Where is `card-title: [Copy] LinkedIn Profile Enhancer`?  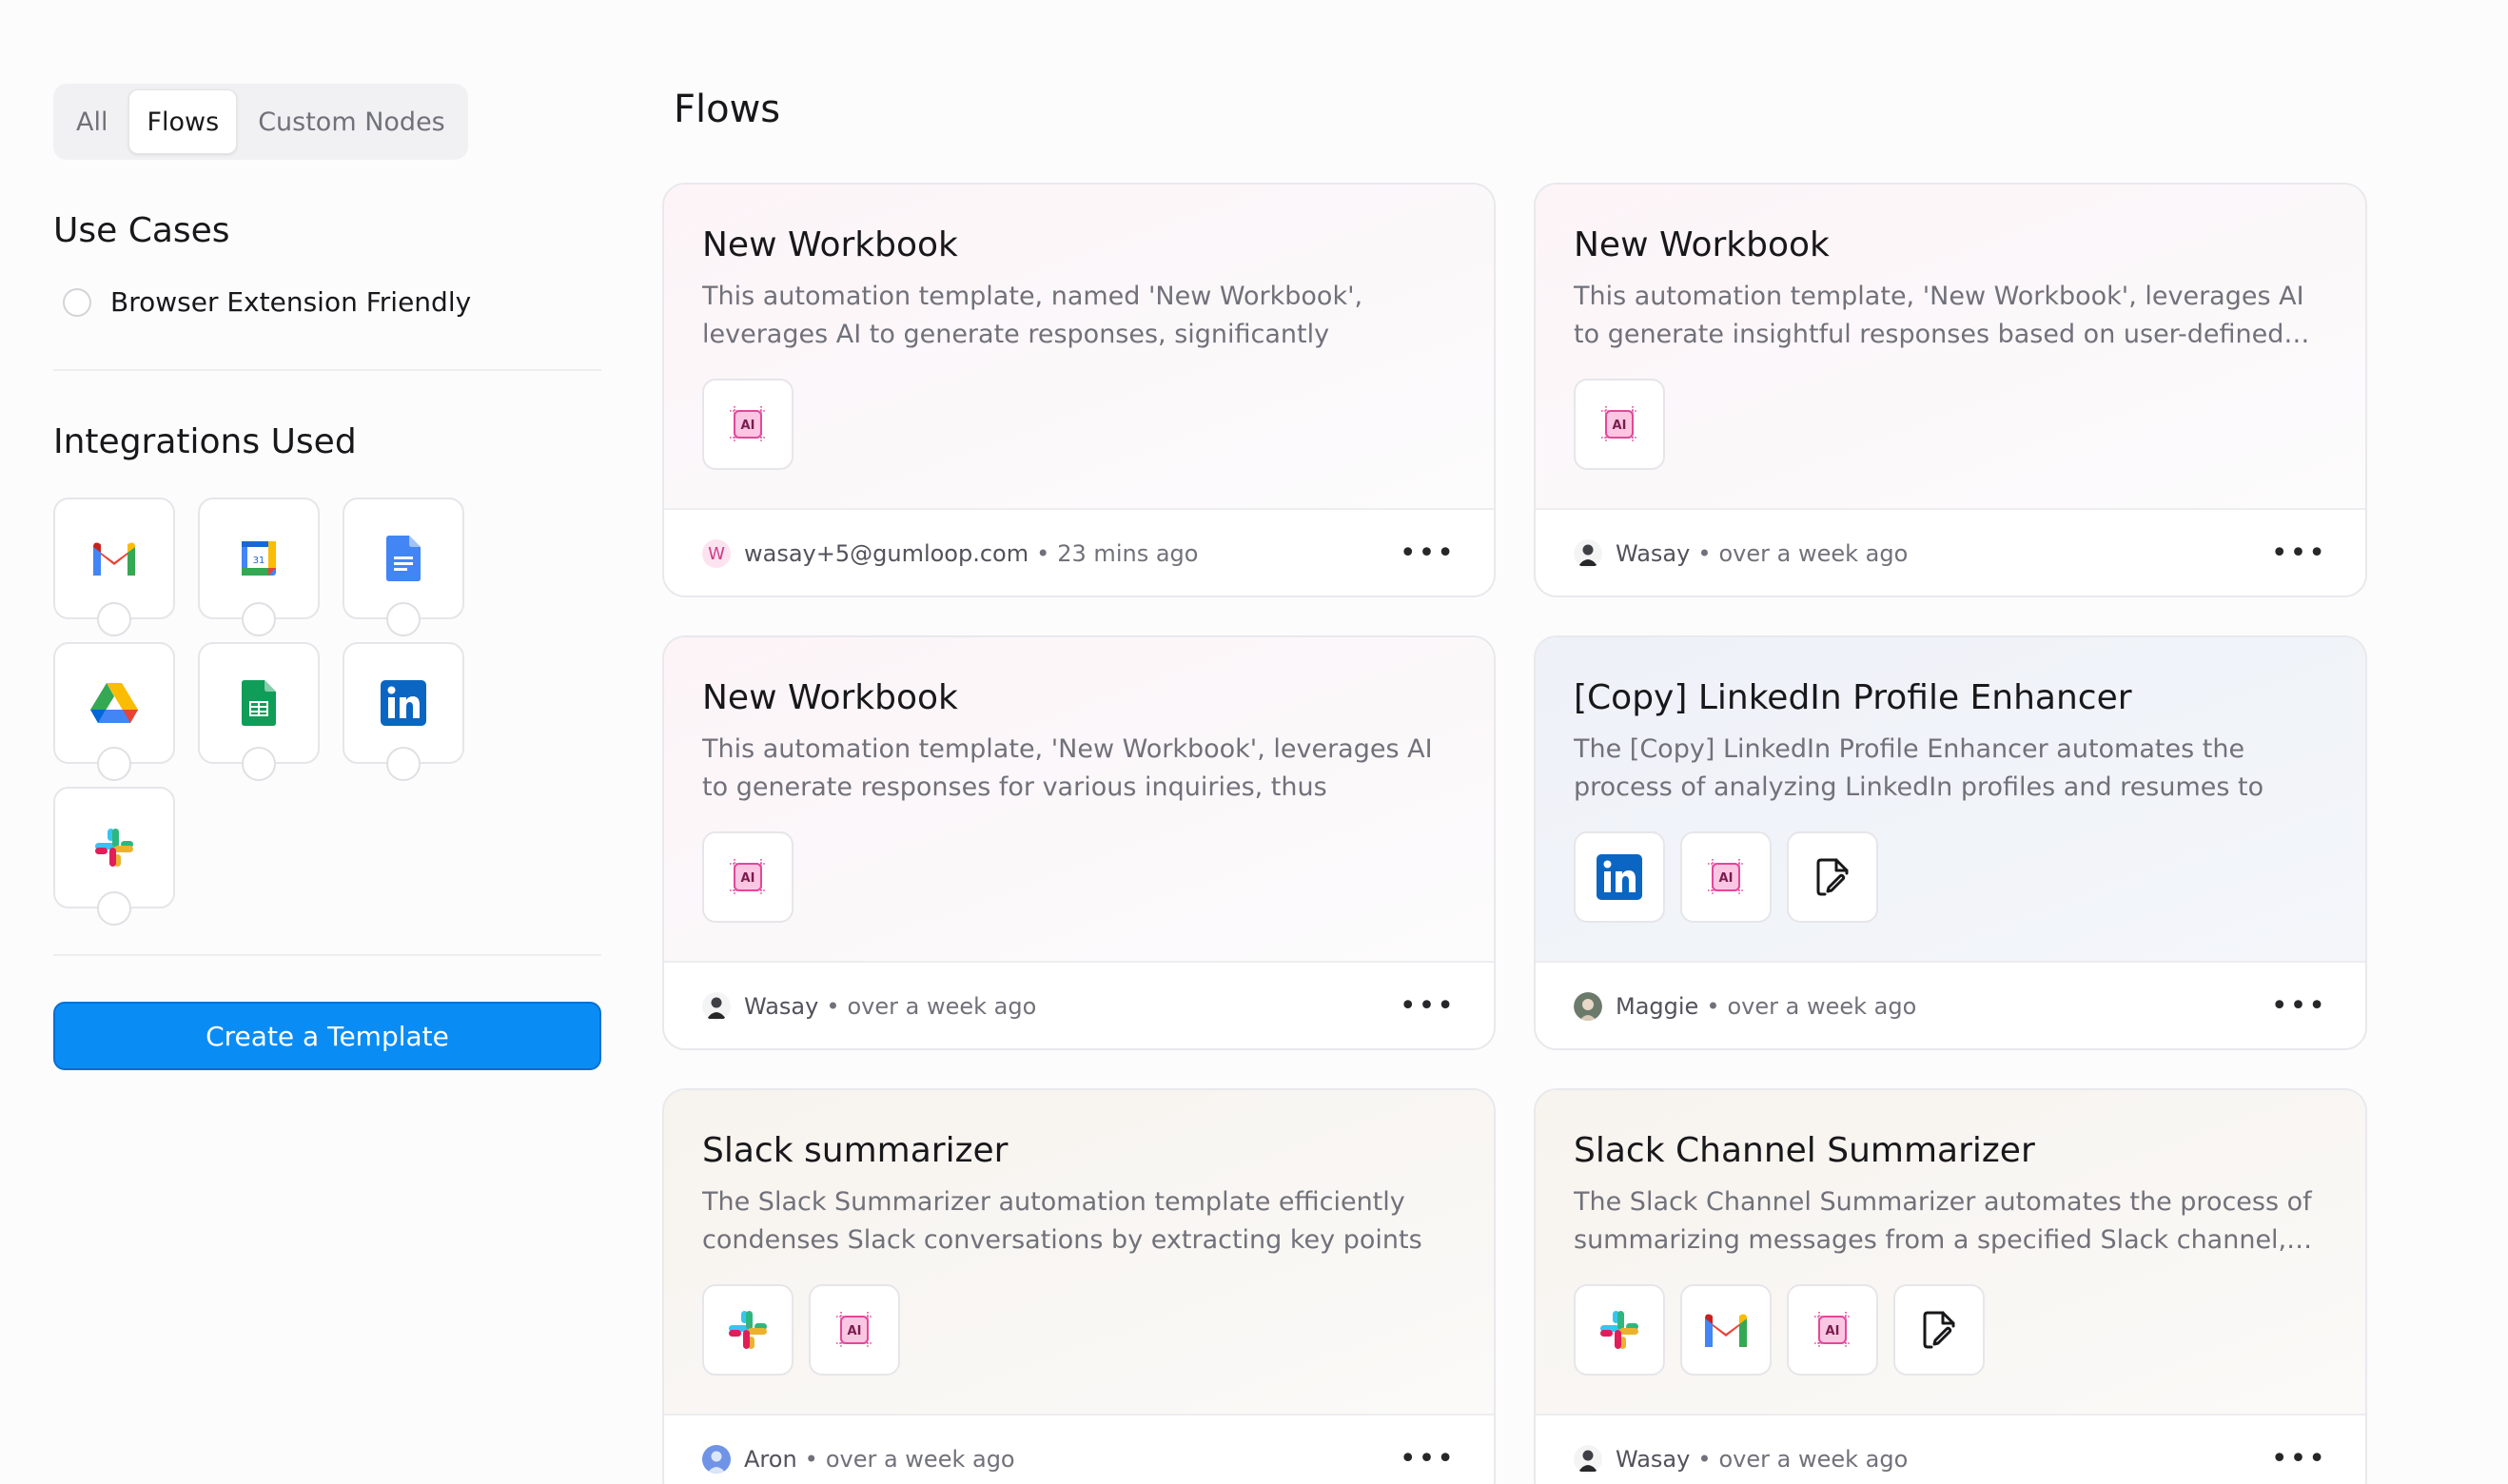
card-title: [Copy] LinkedIn Profile Enhancer is located at coordinates (1853, 697).